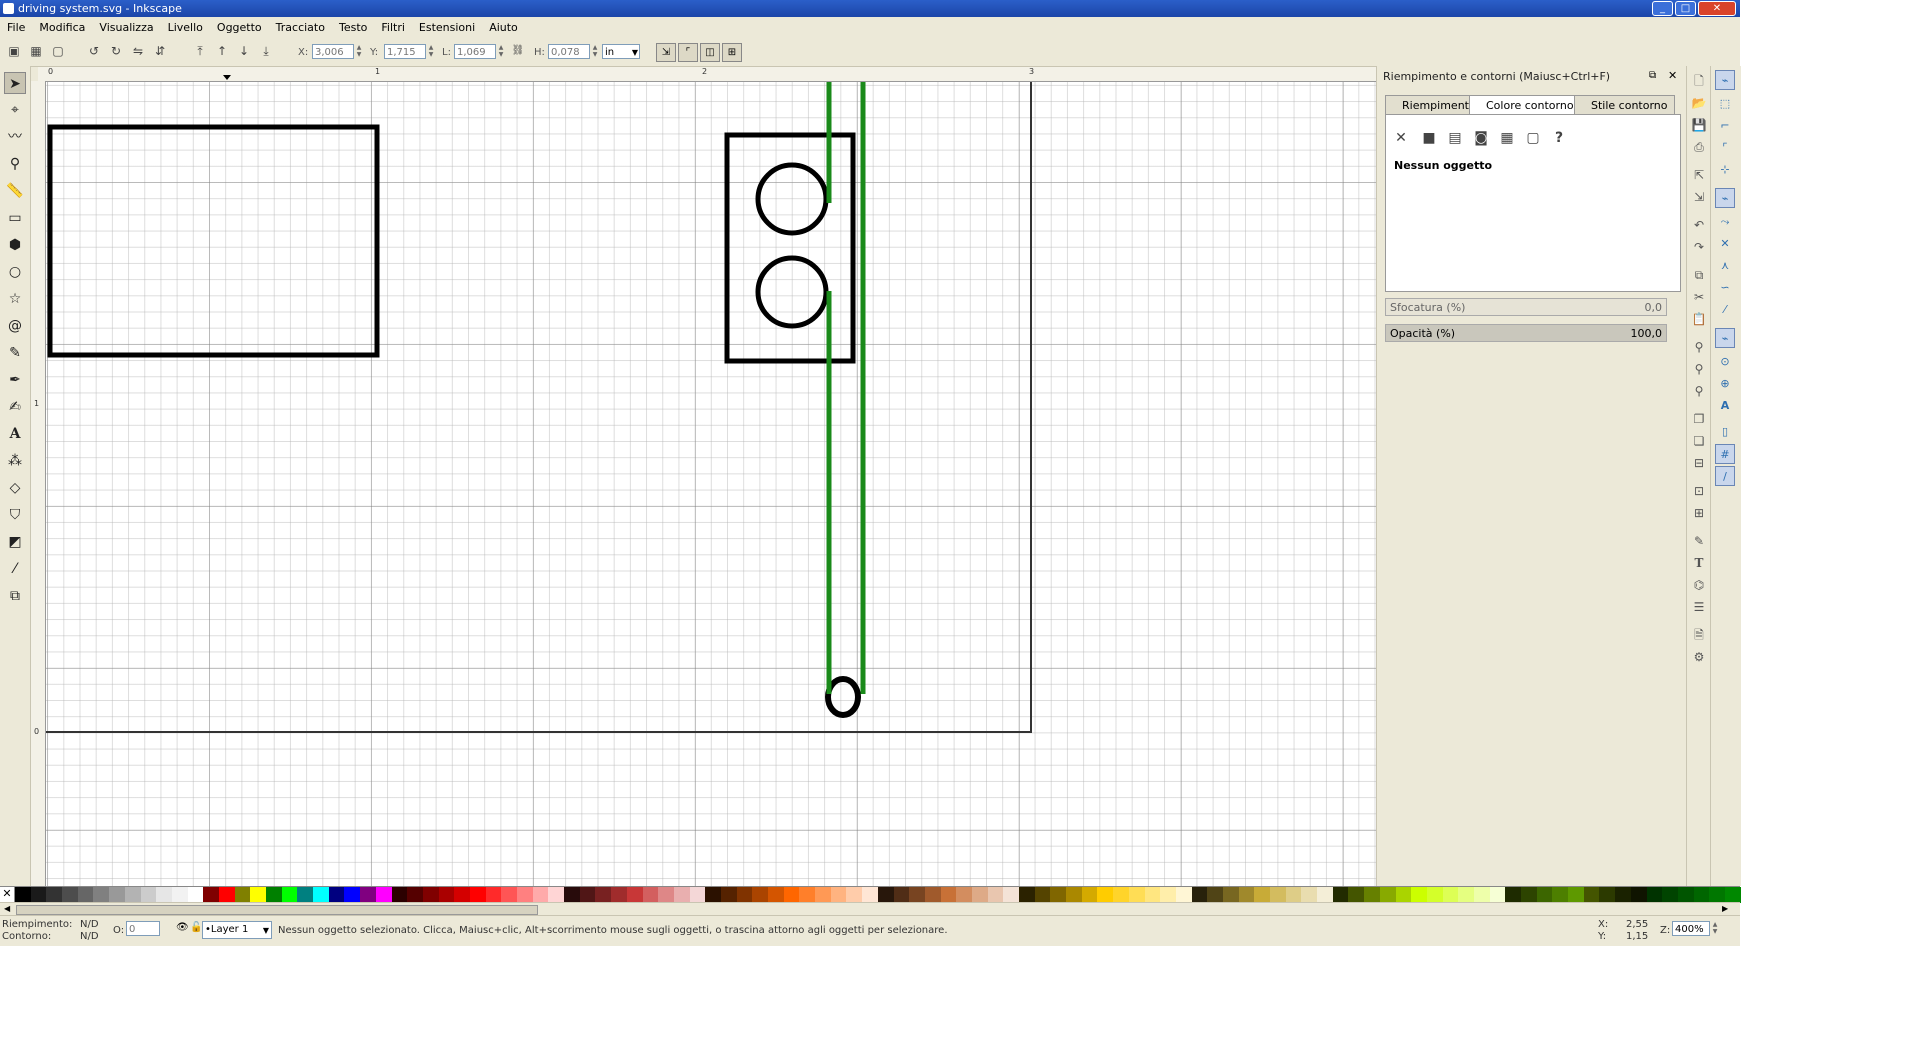 Image resolution: width=1920 pixels, height=1040 pixels. Describe the element at coordinates (1672, 75) in the screenshot. I see `dialog-close-icon: ✕` at that location.